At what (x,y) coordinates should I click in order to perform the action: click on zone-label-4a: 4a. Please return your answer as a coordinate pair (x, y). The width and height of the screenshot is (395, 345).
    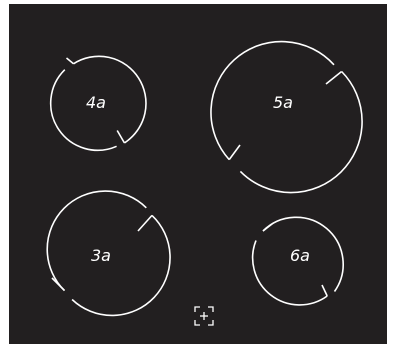
    Looking at the image, I should click on (96, 102).